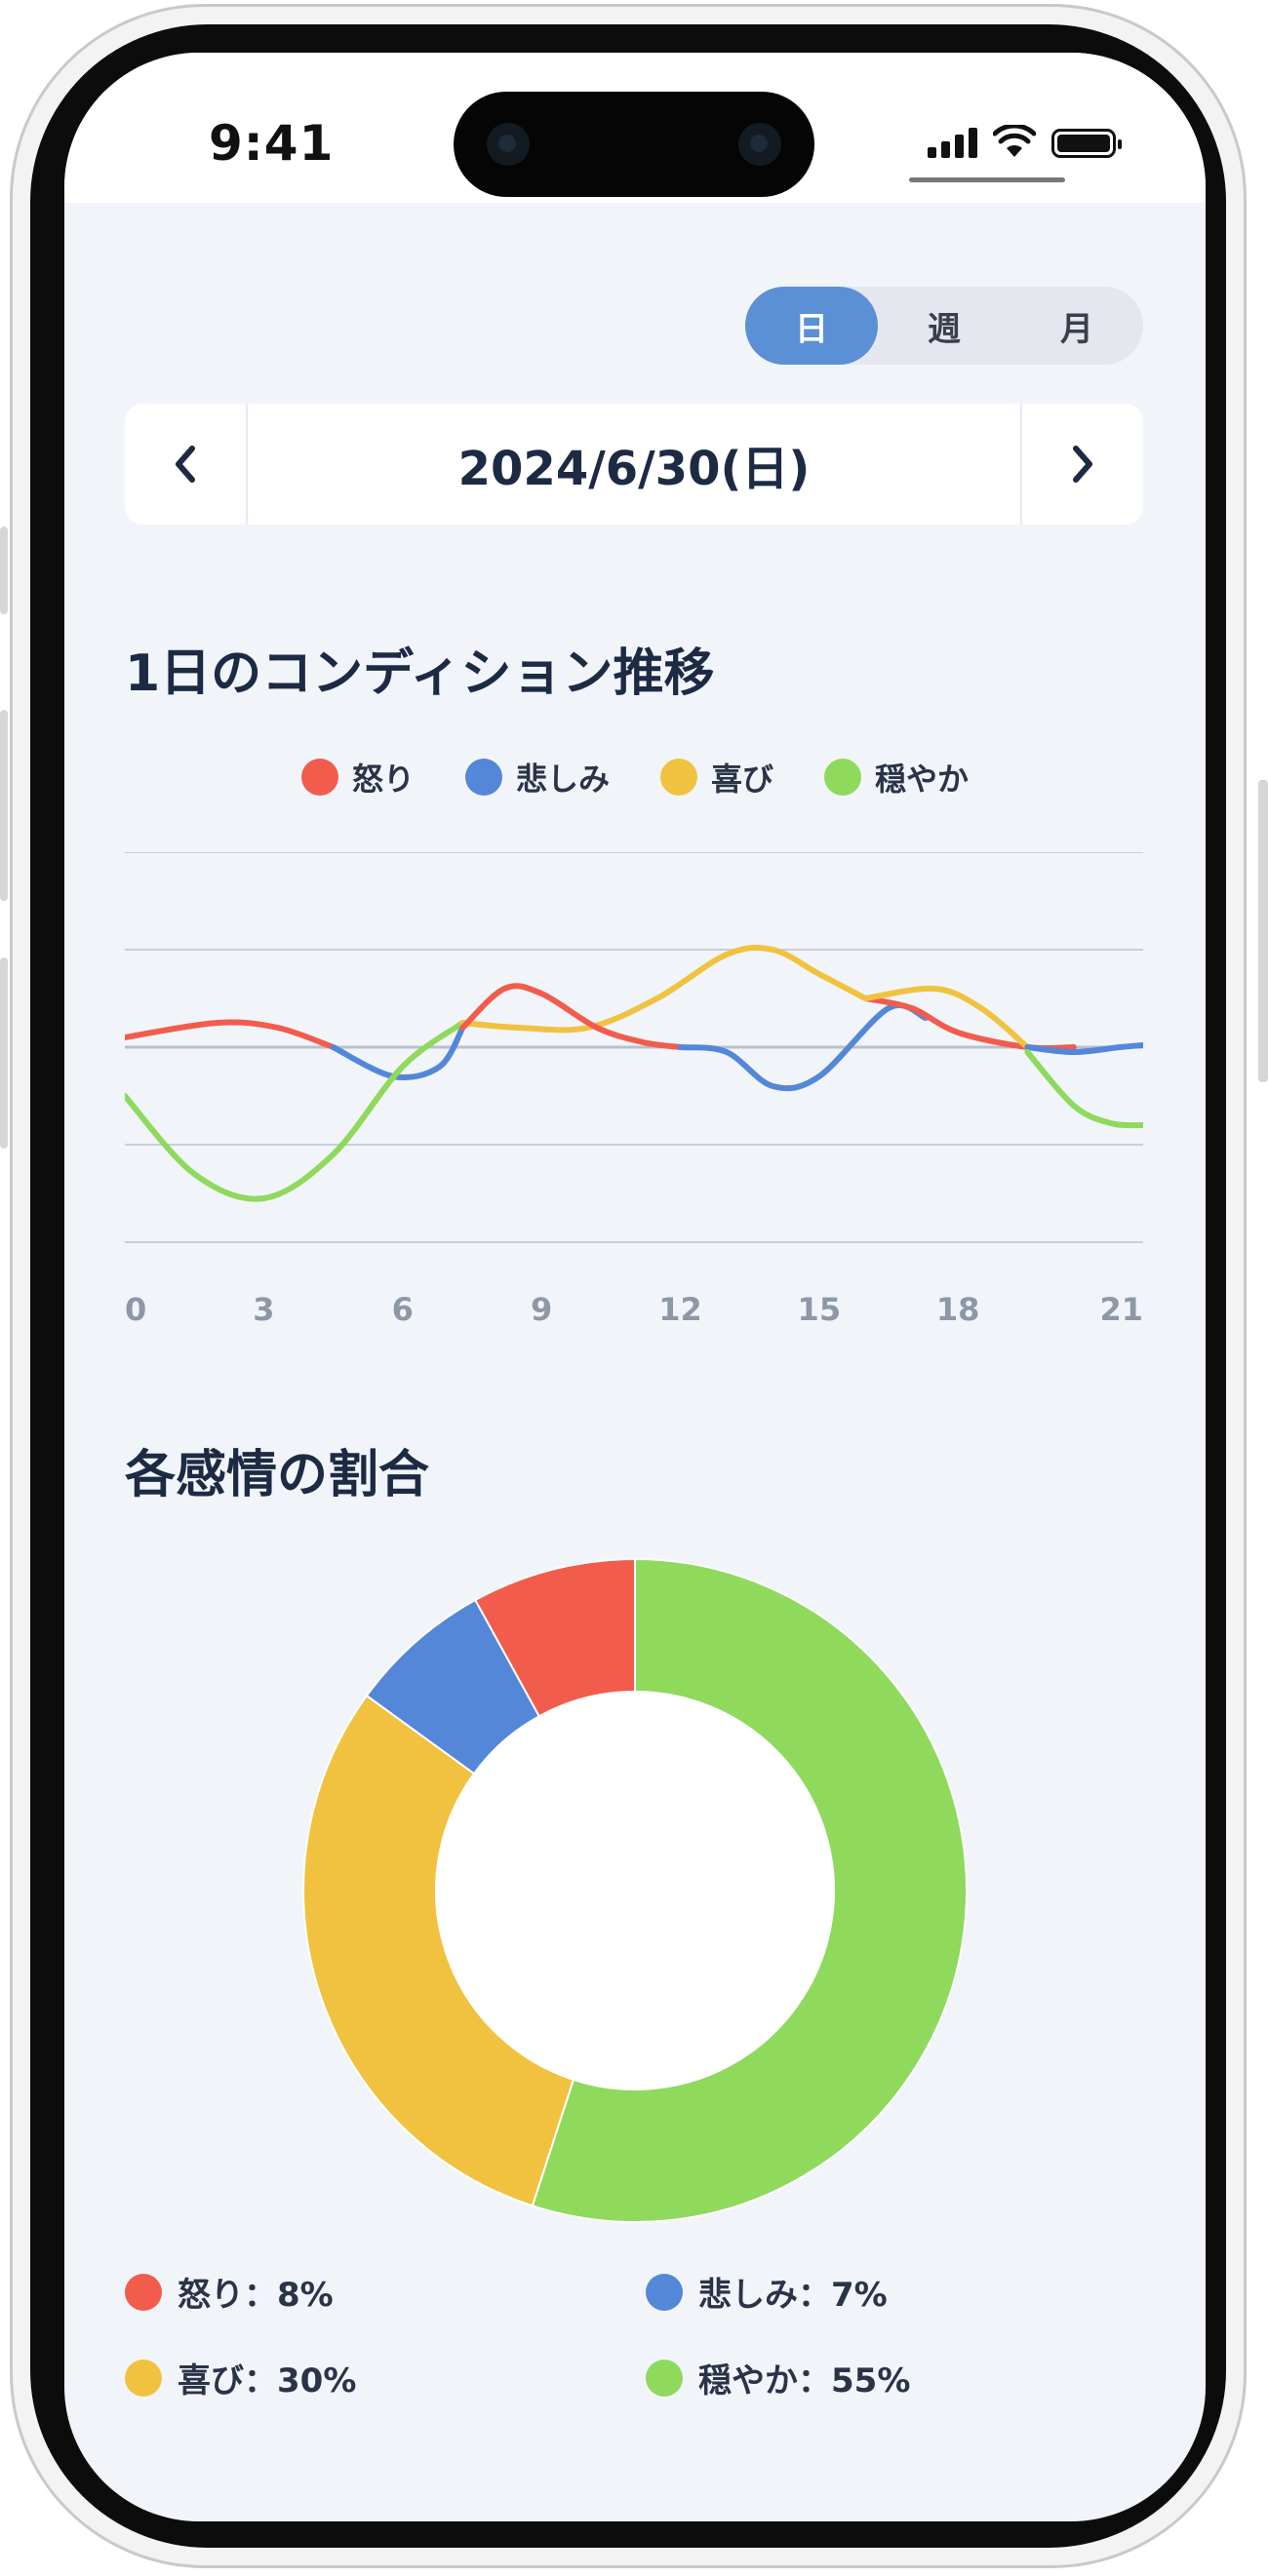 The image size is (1268, 2576). Describe the element at coordinates (143, 2292) in the screenshot. I see `ratio-dot-anger` at that location.